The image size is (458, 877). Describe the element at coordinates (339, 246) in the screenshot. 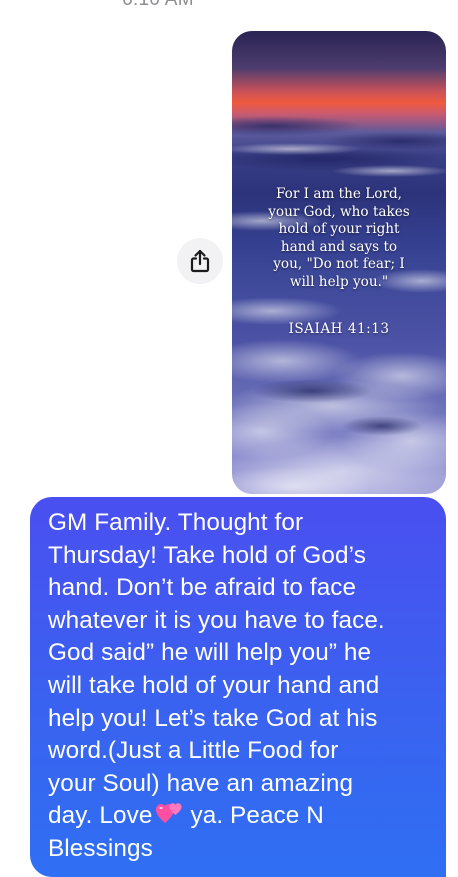

I see `verse-line: hand and says to` at that location.